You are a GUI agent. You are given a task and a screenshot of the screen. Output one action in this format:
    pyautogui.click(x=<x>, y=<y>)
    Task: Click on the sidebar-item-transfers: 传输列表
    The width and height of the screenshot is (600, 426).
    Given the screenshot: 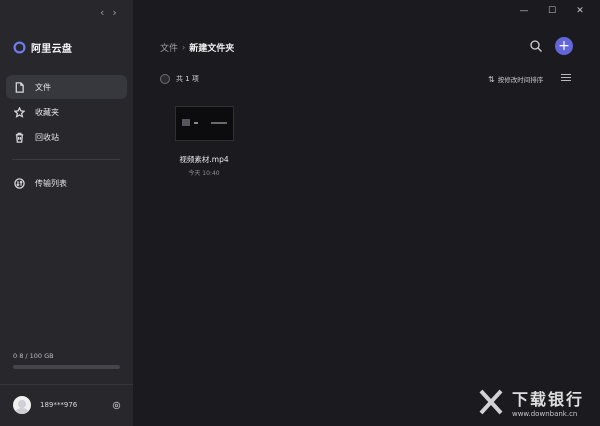 What is the action you would take?
    pyautogui.click(x=66, y=183)
    